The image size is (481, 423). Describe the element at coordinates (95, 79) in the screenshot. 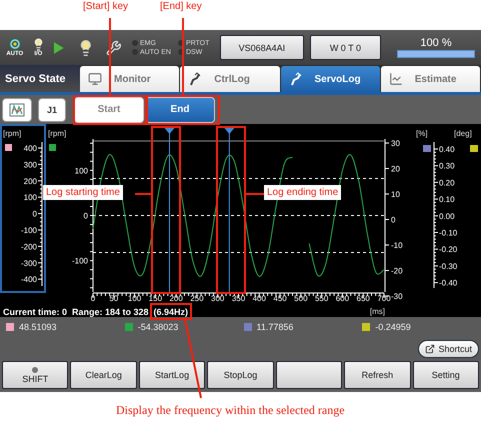

I see `monitor-icon` at that location.